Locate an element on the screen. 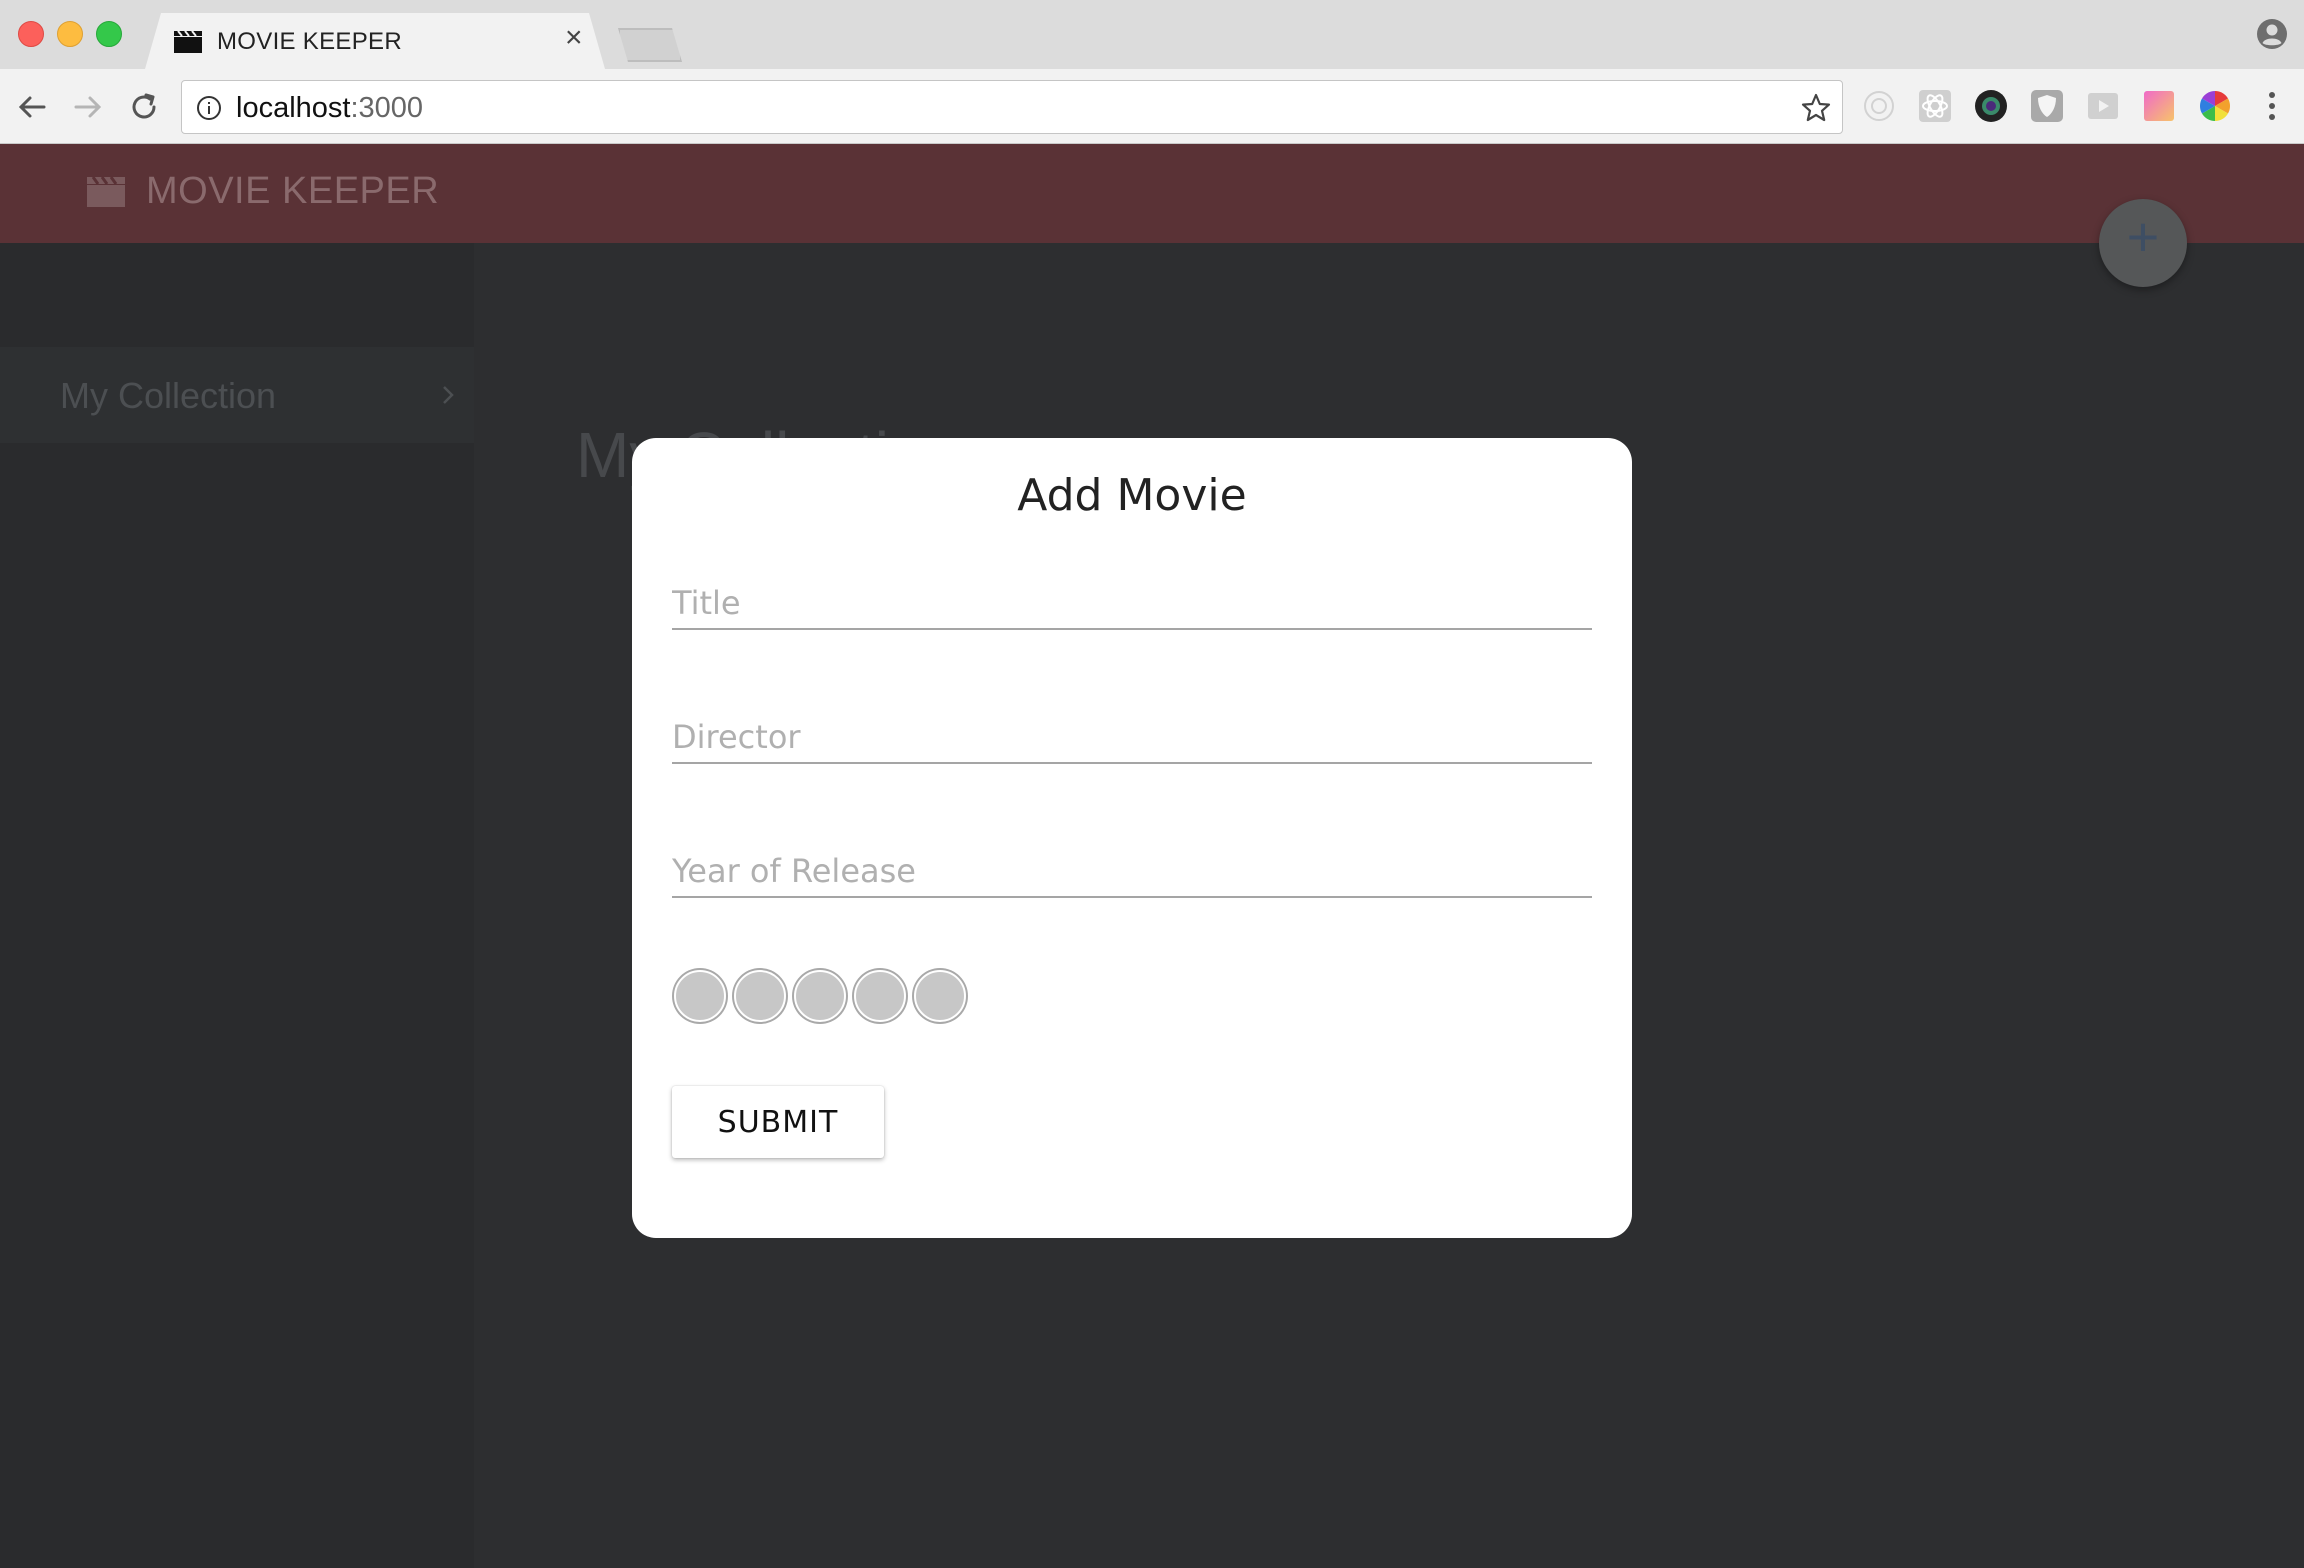 The width and height of the screenshot is (2304, 1568). chevron-right-icon is located at coordinates (448, 395).